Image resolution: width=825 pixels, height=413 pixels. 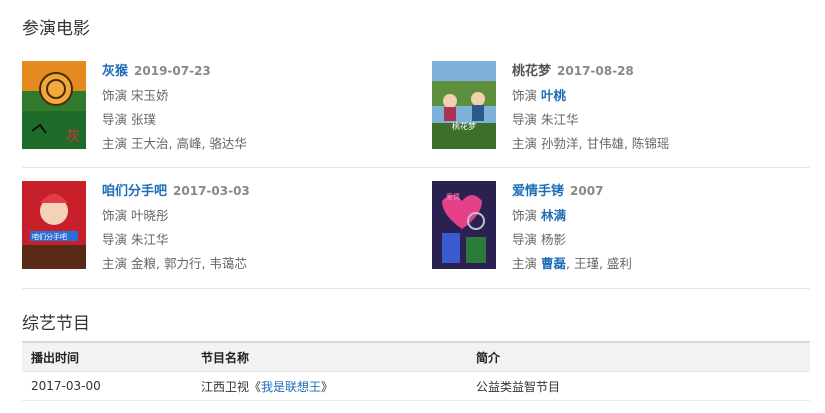 What do you see at coordinates (627, 226) in the screenshot?
I see `movie-card: 爱情 爱情手铐 2007 饰演 林满 导演 杨影 主演 曹磊, 王瑾, 盛利` at bounding box center [627, 226].